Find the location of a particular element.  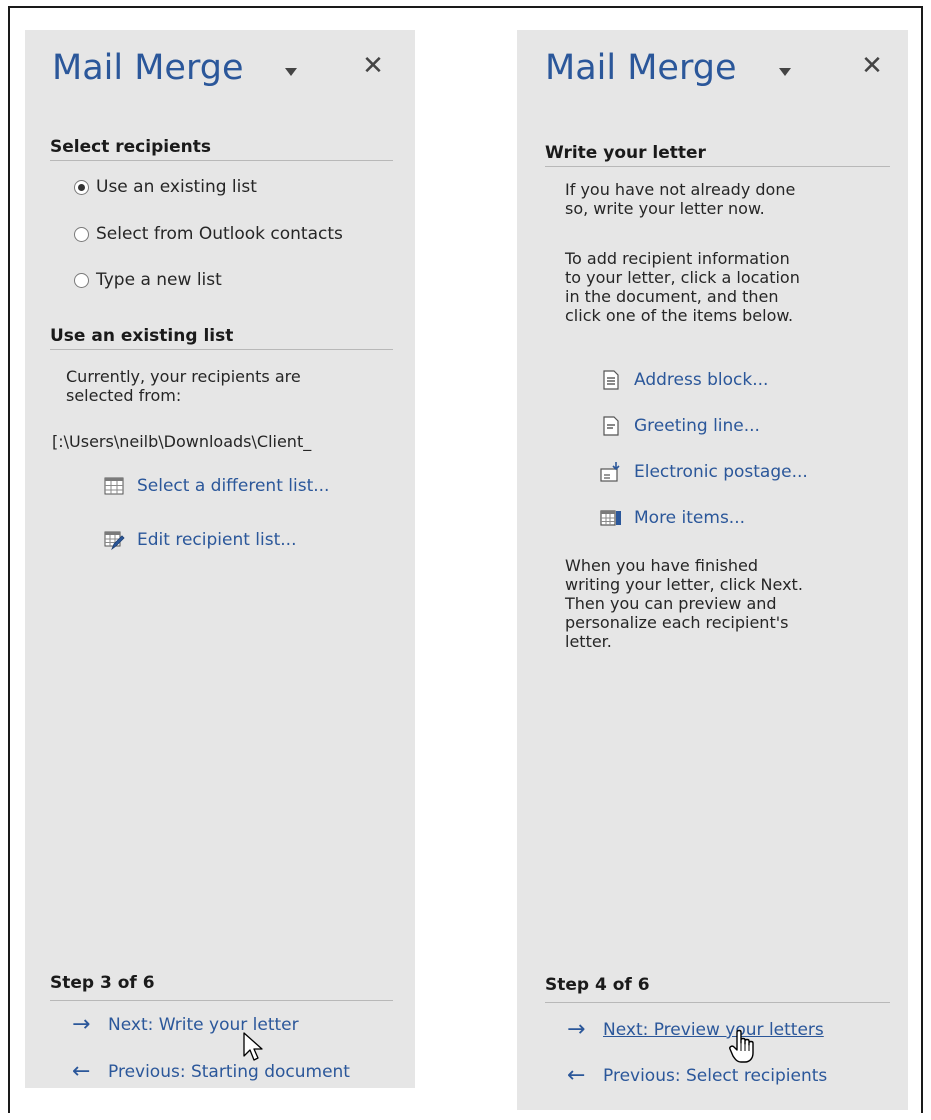

hand-pointer-icon is located at coordinates (741, 1046).